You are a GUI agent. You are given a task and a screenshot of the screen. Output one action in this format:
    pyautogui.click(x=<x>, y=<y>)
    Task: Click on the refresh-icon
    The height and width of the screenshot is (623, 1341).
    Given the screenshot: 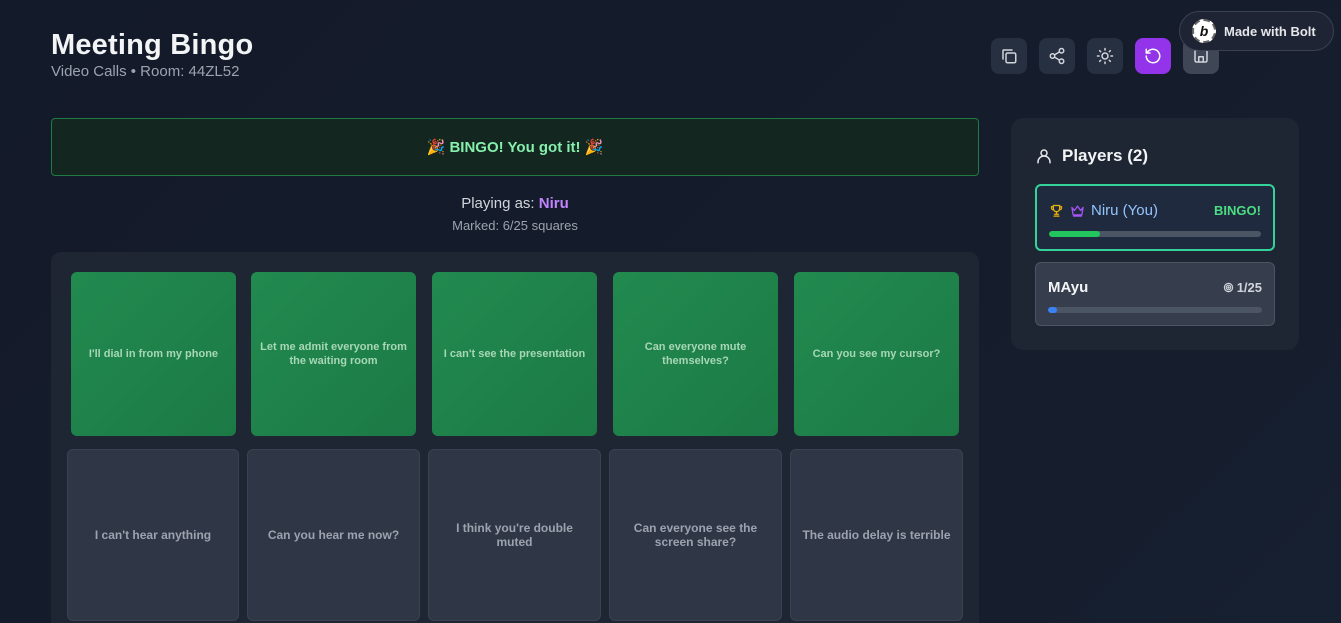 What is the action you would take?
    pyautogui.click(x=1153, y=56)
    